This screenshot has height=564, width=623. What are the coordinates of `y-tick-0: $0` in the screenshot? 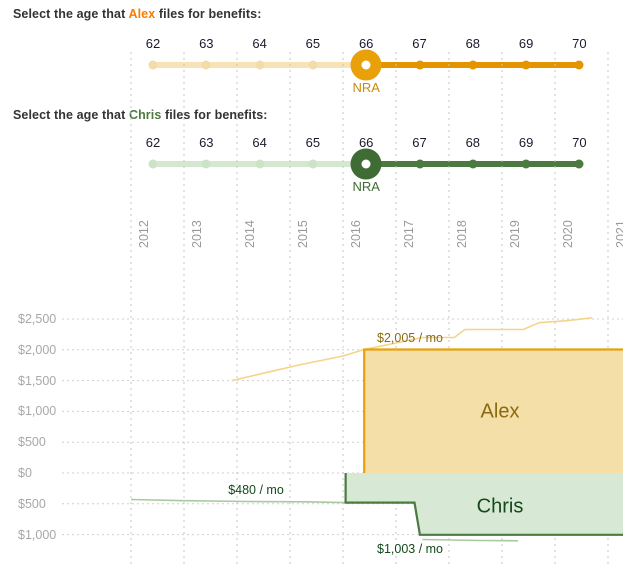 It's located at (25, 473).